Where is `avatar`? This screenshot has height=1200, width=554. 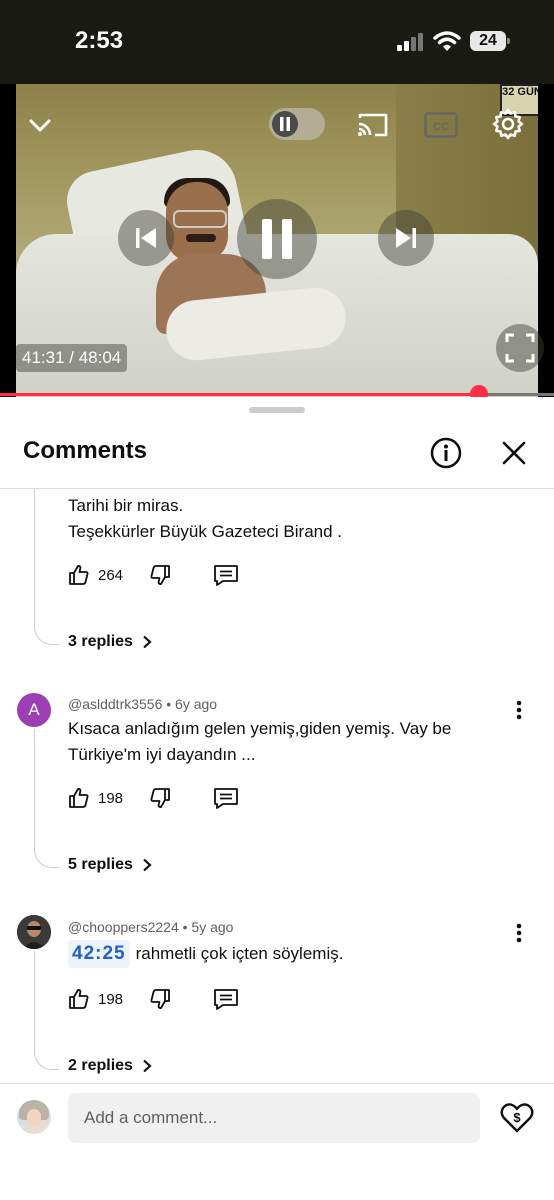
avatar is located at coordinates (34, 932).